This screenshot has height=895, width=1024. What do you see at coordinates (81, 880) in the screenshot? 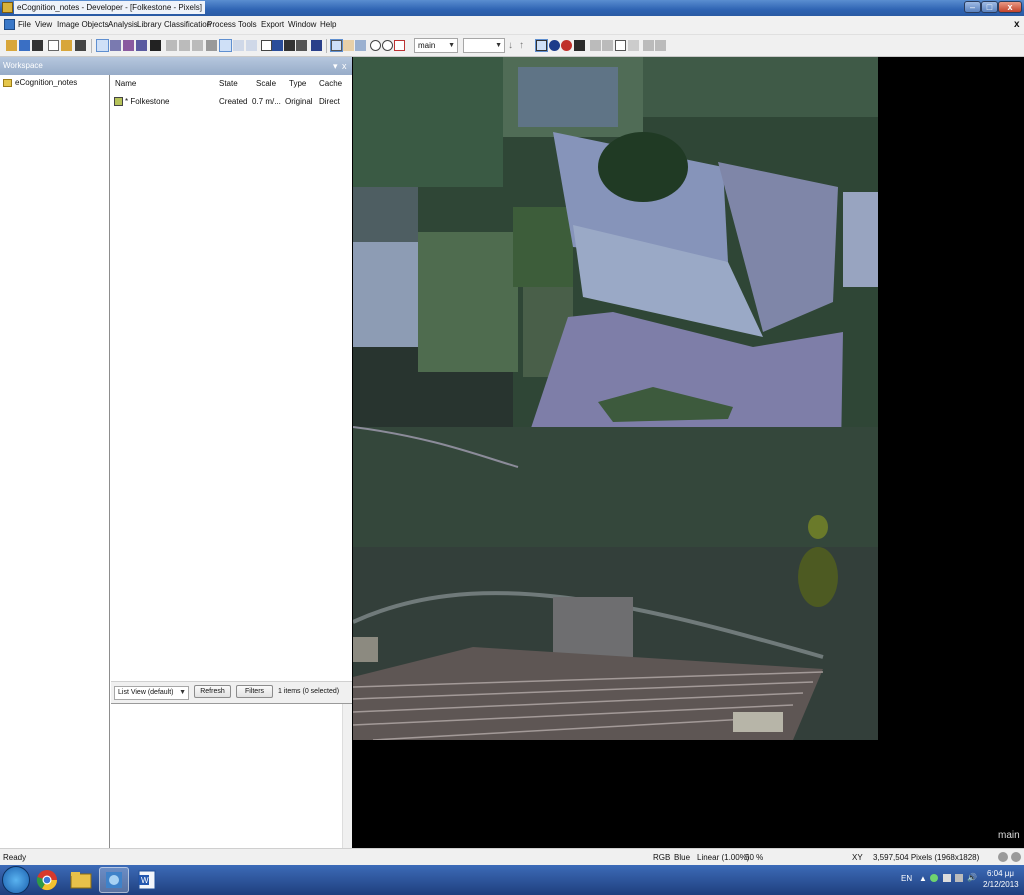
I see `explorer-icon` at bounding box center [81, 880].